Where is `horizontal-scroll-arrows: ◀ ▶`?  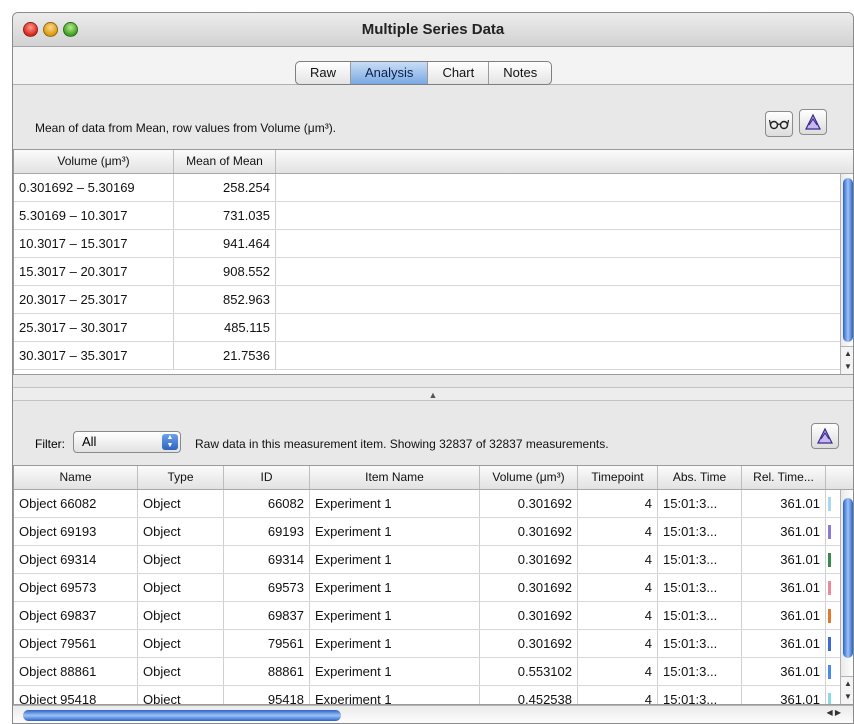 horizontal-scroll-arrows: ◀ ▶ is located at coordinates (833, 712).